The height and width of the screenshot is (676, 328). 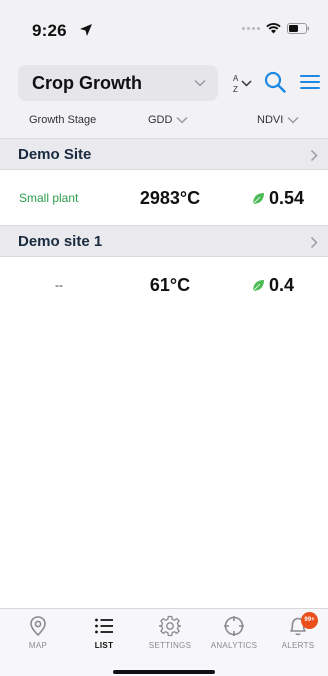 I want to click on column-gdd: GDD, so click(x=168, y=120).